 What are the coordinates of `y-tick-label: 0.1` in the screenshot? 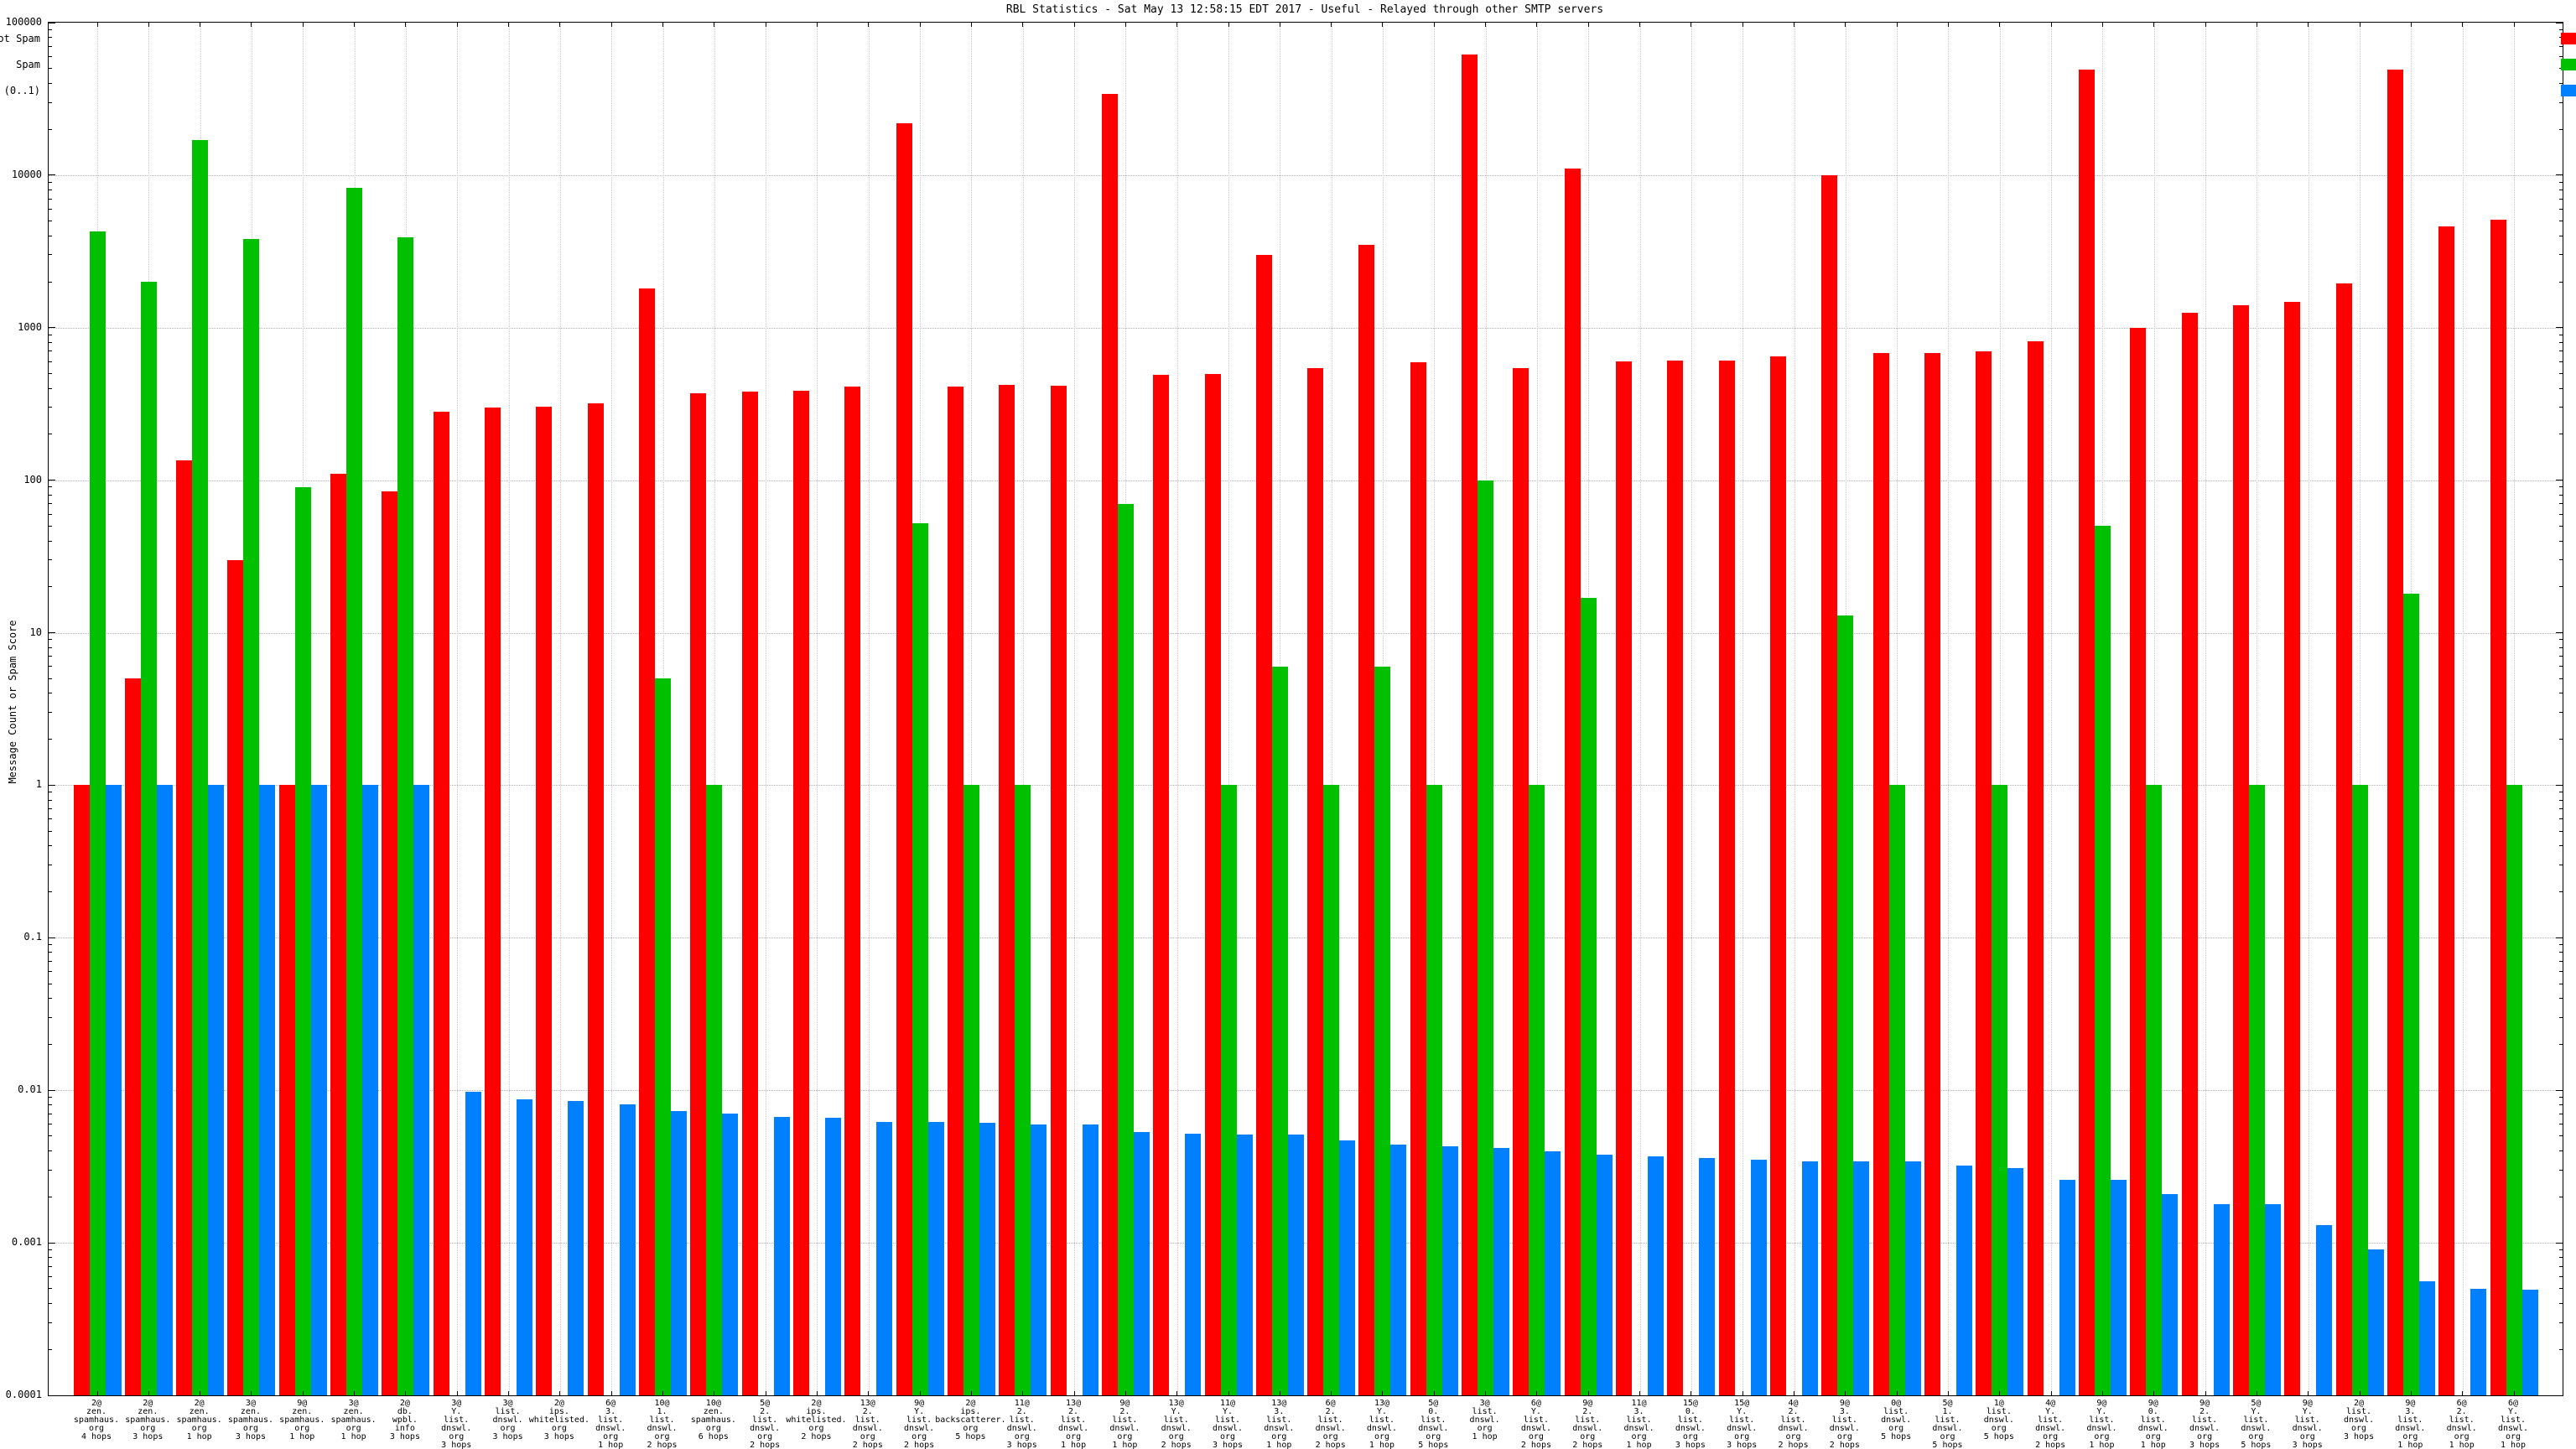 It's located at (32, 937).